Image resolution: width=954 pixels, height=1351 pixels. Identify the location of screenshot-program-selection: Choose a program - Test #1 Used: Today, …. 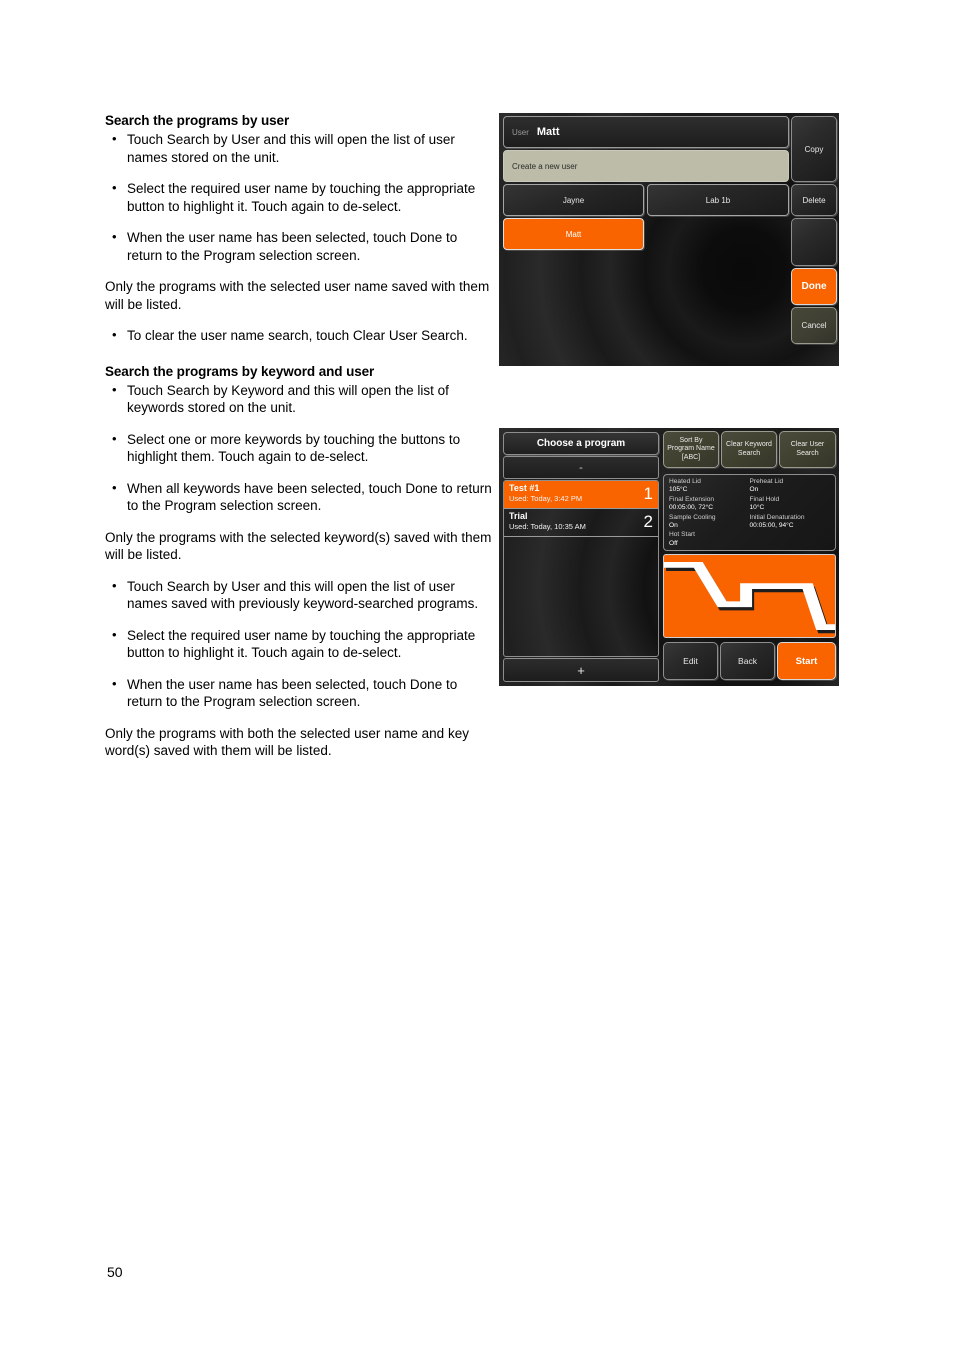
(669, 557).